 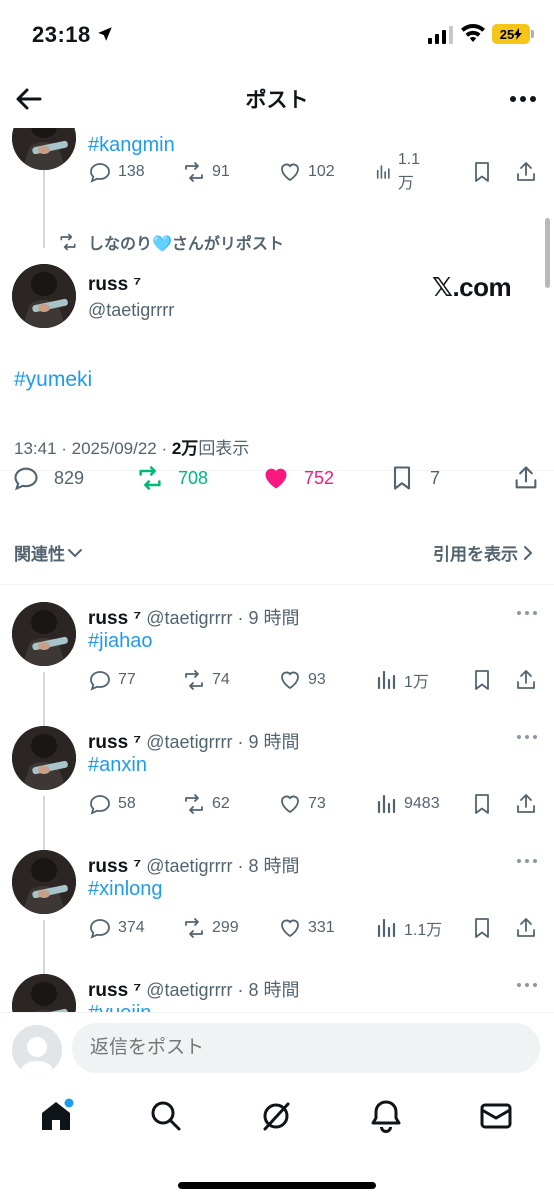 What do you see at coordinates (321, 171) in the screenshot?
I see `like-count: 102` at bounding box center [321, 171].